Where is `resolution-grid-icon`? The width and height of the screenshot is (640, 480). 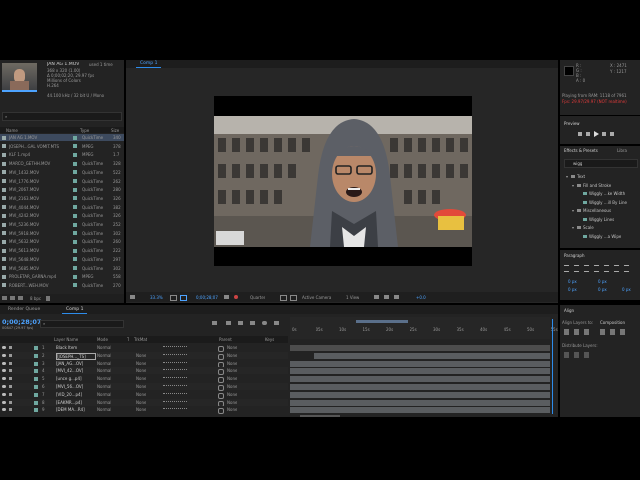 resolution-grid-icon is located at coordinates (173, 298).